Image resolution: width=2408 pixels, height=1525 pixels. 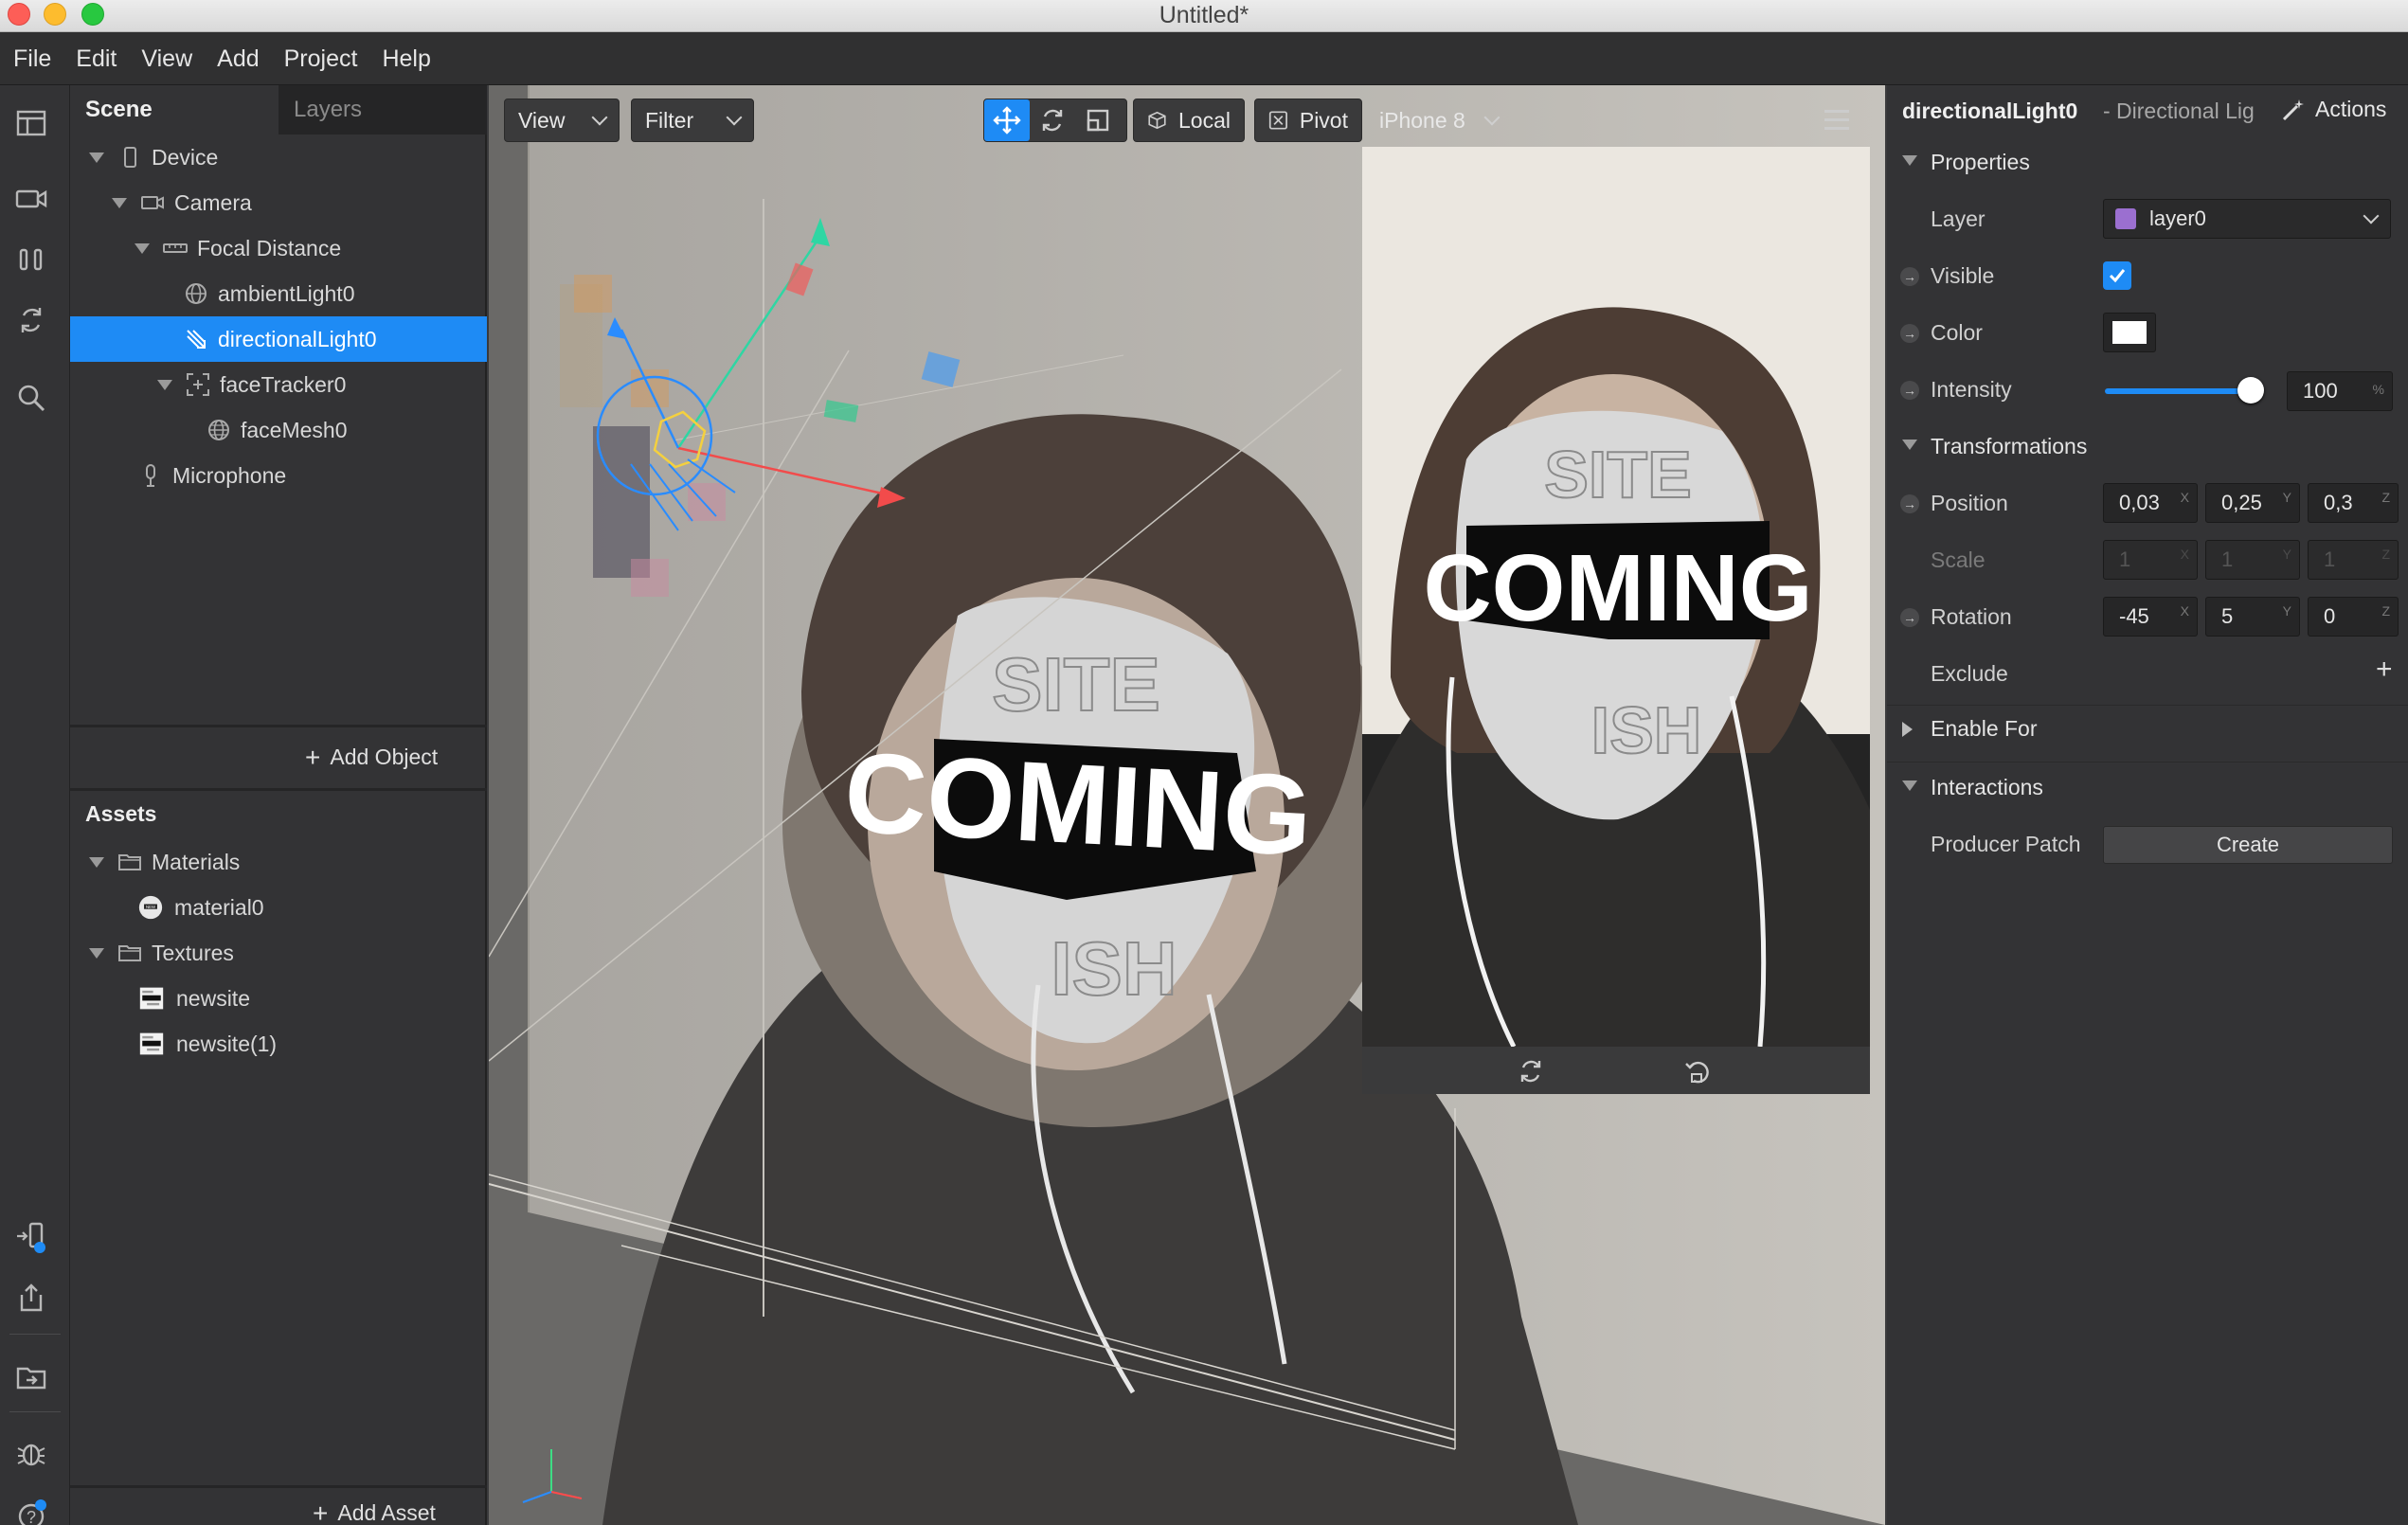 I want to click on position-z-input: 0,3 Z, so click(x=2353, y=503).